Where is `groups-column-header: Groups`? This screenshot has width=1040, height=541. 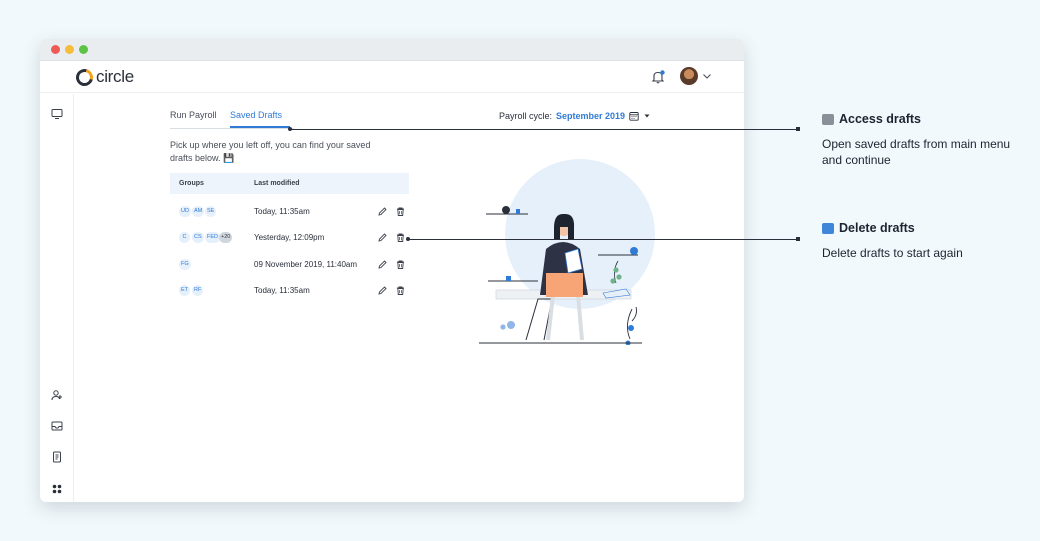
groups-column-header: Groups is located at coordinates (191, 183).